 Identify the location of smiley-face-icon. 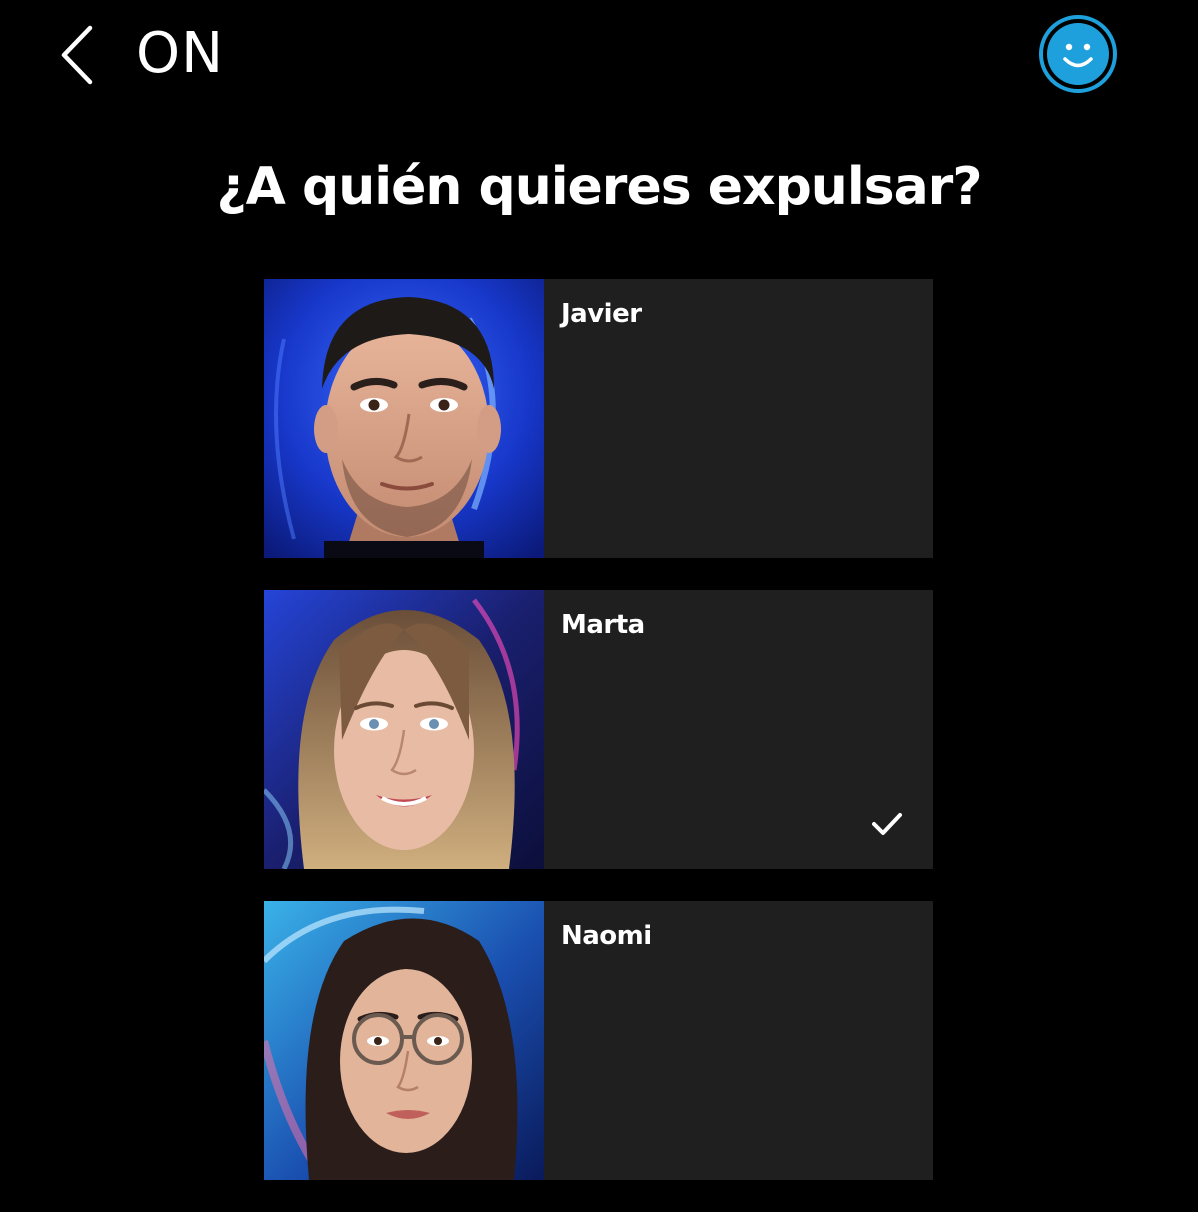
(1078, 54).